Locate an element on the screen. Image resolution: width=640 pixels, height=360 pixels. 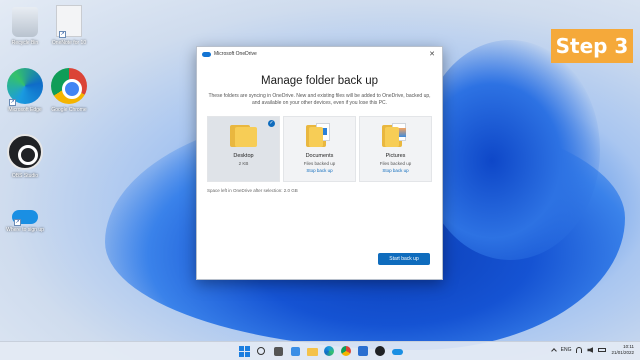
chevron-up-icon is located at coordinates (553, 351).